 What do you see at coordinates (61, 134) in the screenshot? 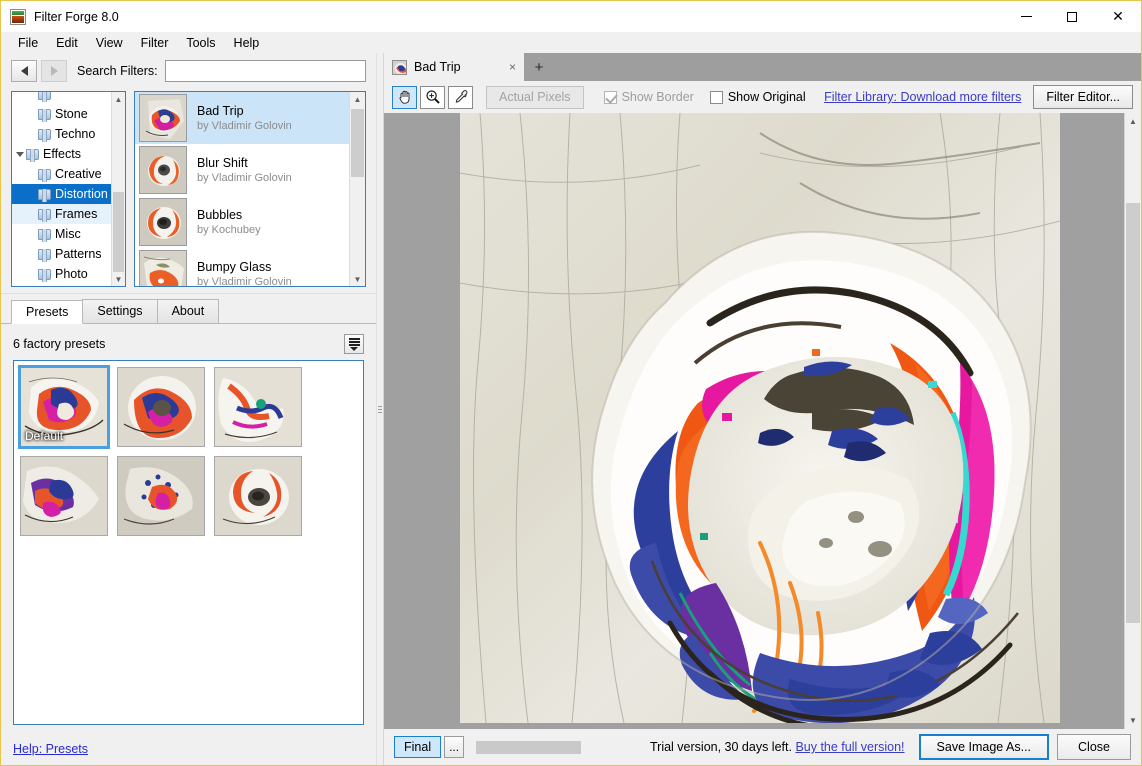
I see `sidebar-item-techno: Techno` at bounding box center [61, 134].